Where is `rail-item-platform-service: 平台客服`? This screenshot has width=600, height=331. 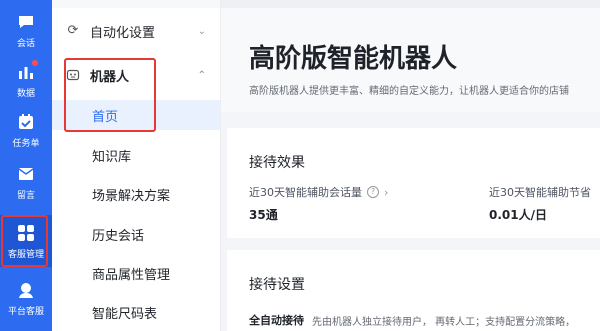
rail-item-platform-service: 平台客服 is located at coordinates (26, 298).